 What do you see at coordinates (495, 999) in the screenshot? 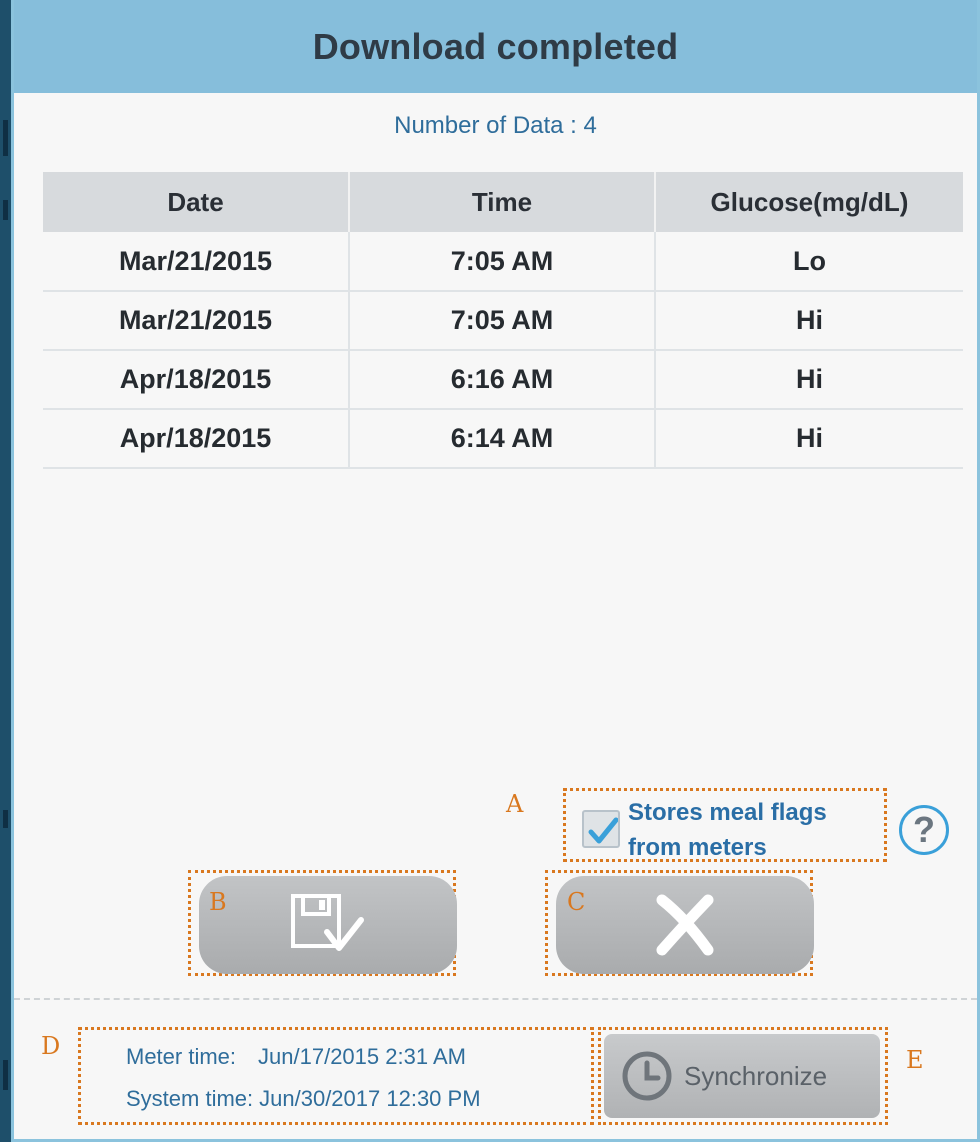
I see `divider` at bounding box center [495, 999].